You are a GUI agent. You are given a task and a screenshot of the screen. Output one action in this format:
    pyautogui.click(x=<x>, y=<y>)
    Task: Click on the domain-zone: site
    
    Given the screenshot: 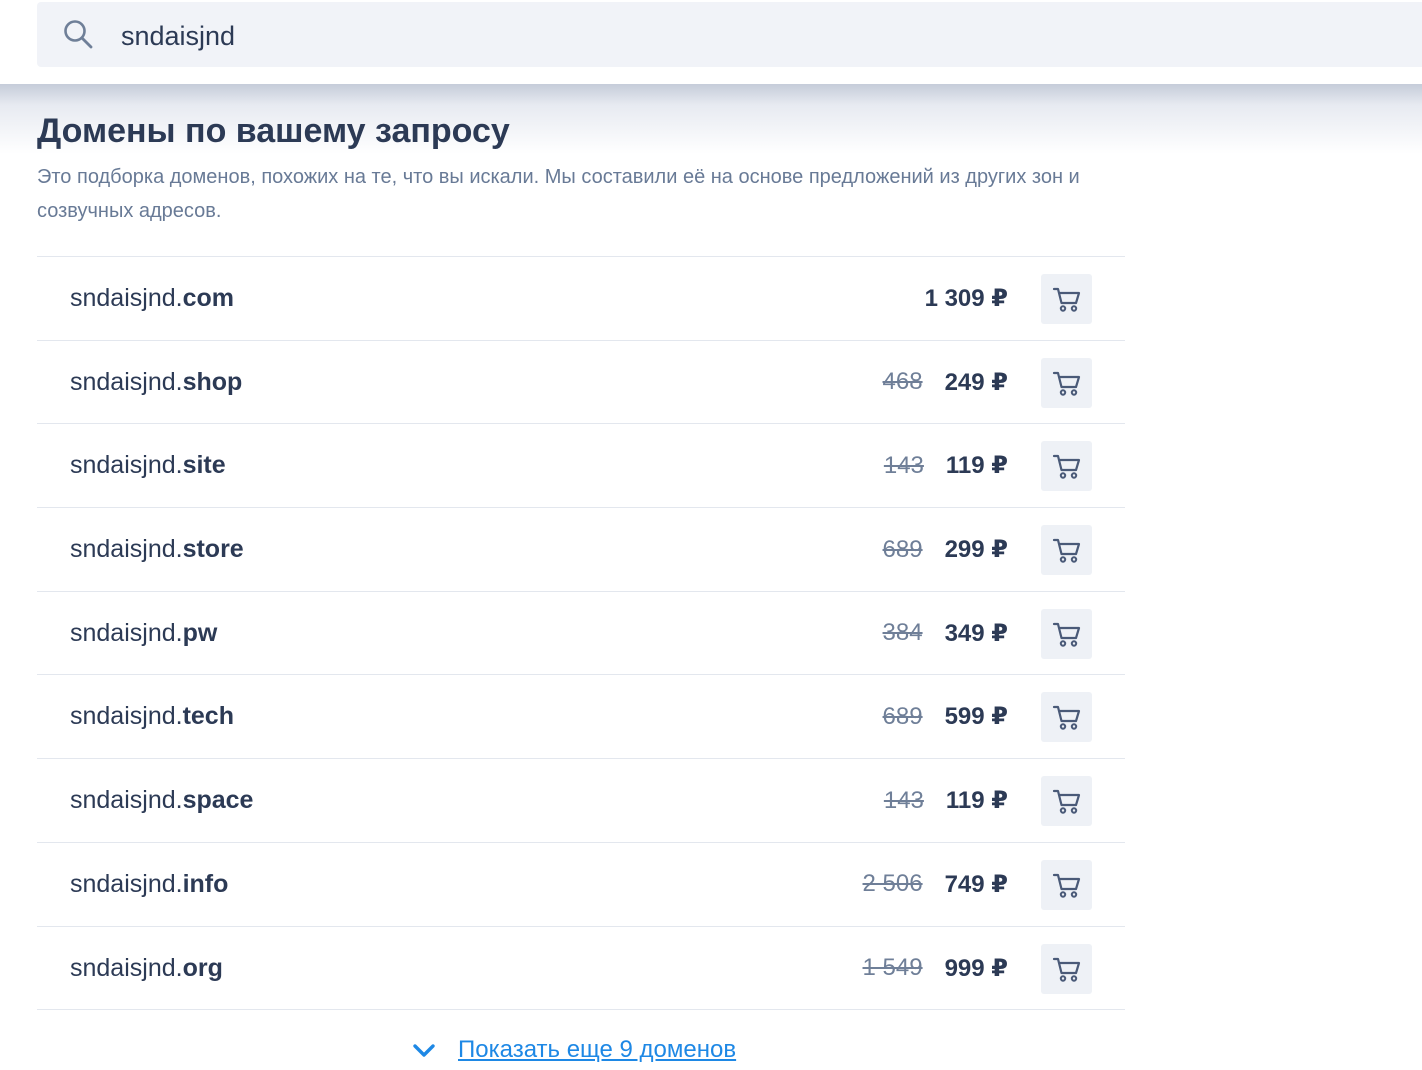 What is the action you would take?
    pyautogui.click(x=204, y=465)
    